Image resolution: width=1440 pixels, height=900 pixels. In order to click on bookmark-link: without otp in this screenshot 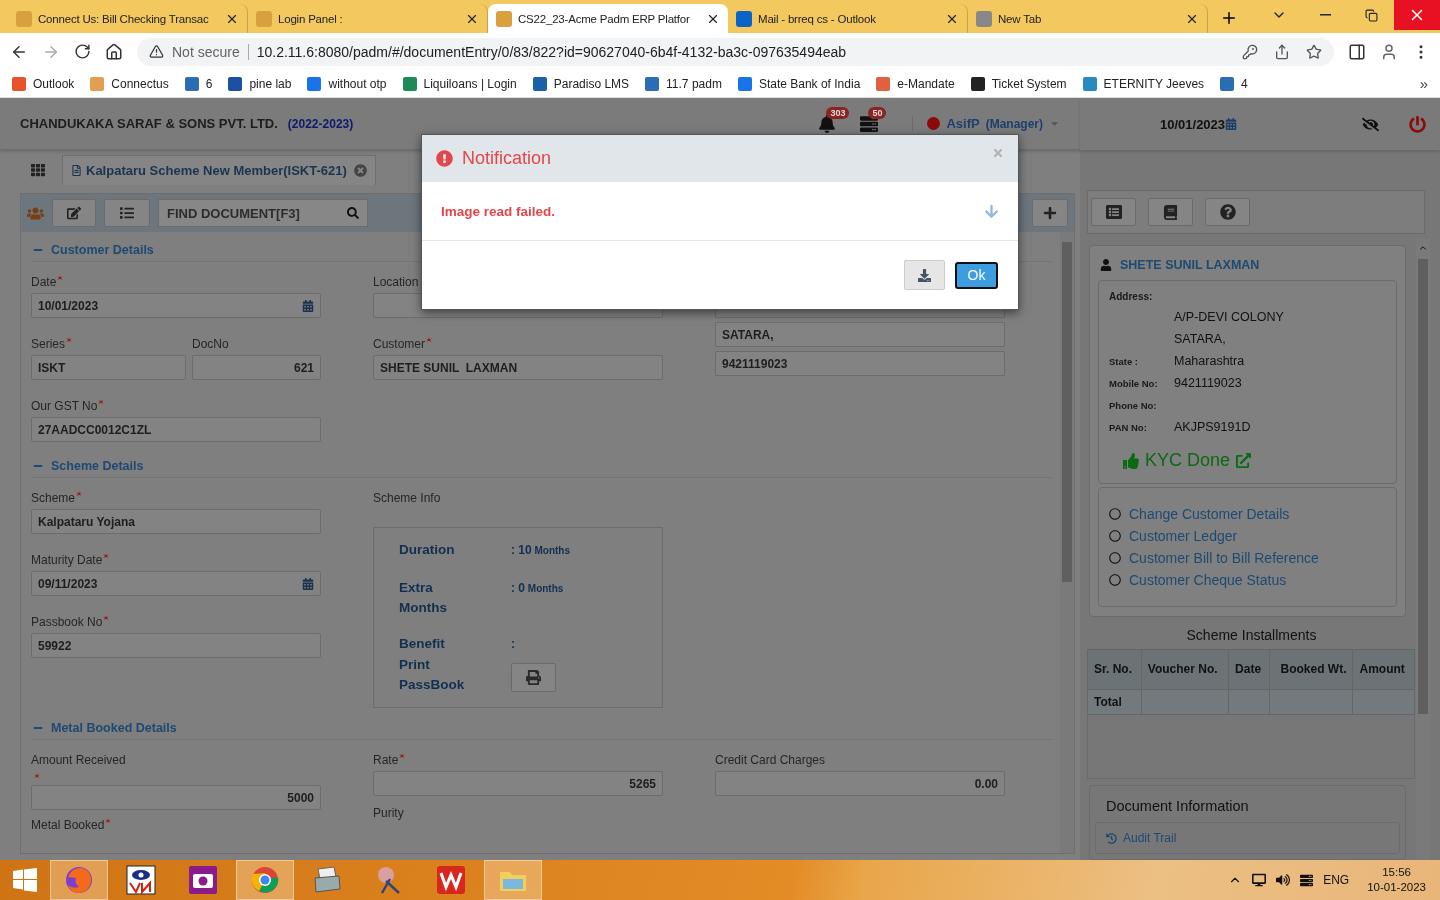, I will do `click(347, 83)`.